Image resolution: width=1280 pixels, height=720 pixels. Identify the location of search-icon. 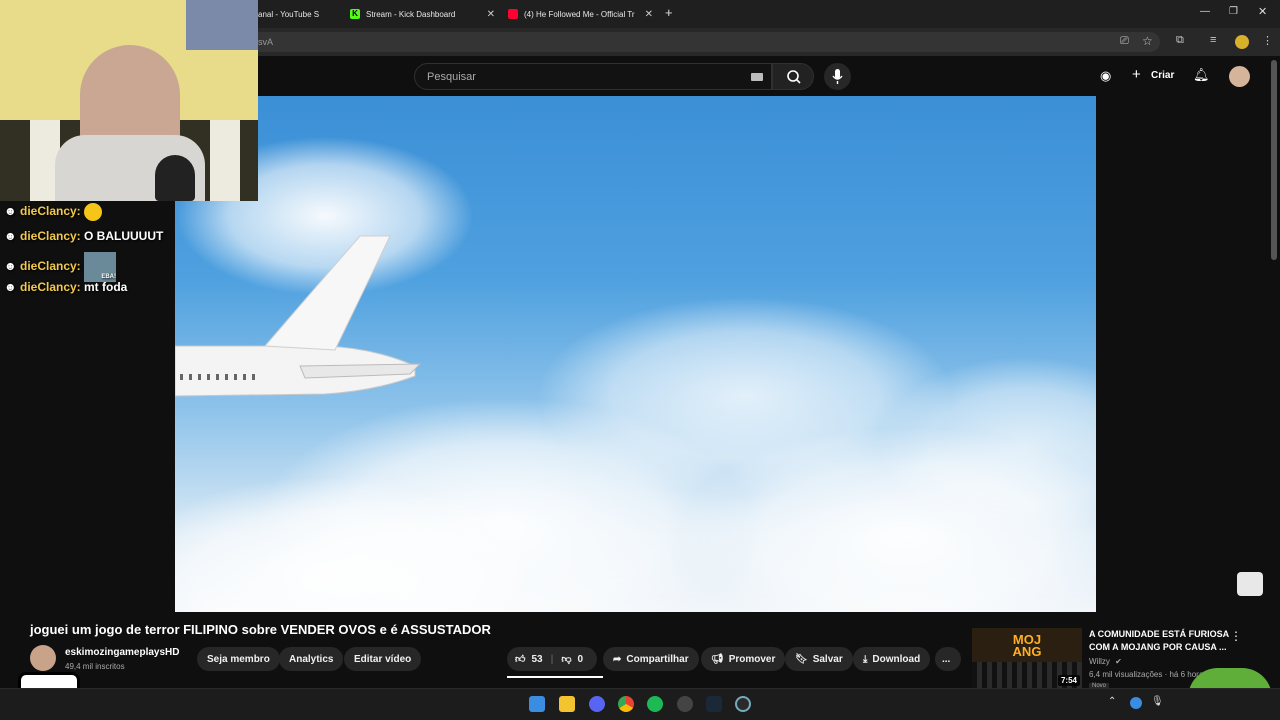
(794, 77).